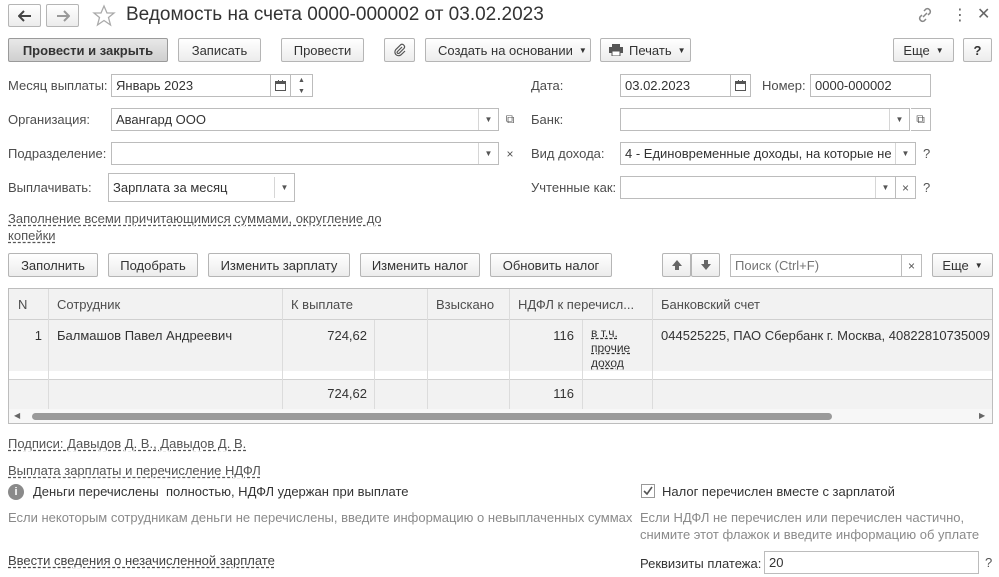 This screenshot has height=577, width=999. What do you see at coordinates (53, 265) in the screenshot?
I see `fill-button: Заполнить` at bounding box center [53, 265].